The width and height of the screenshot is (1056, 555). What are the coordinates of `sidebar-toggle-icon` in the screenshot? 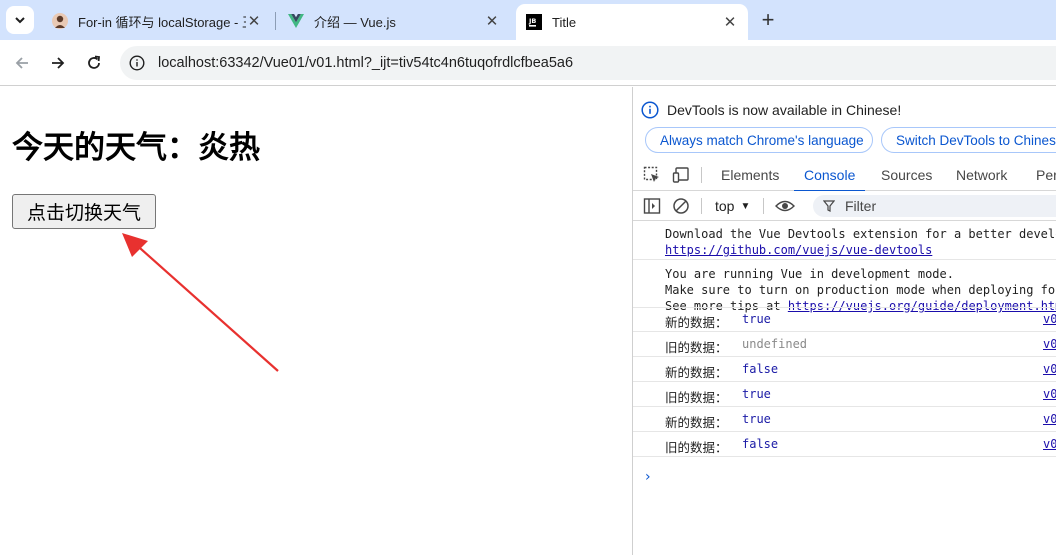 It's located at (652, 206).